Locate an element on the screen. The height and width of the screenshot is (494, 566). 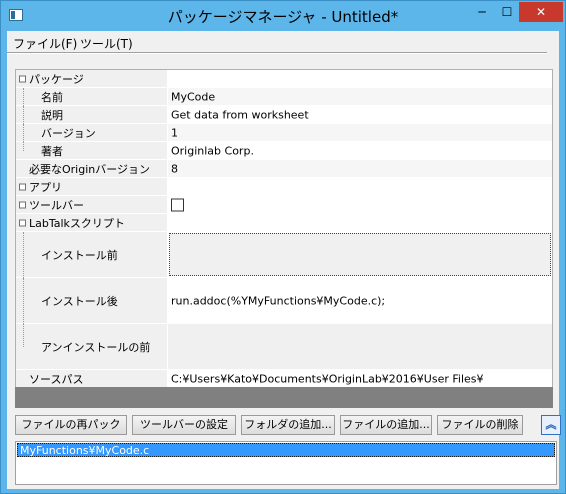
row-label: アプリ is located at coordinates (45, 187).